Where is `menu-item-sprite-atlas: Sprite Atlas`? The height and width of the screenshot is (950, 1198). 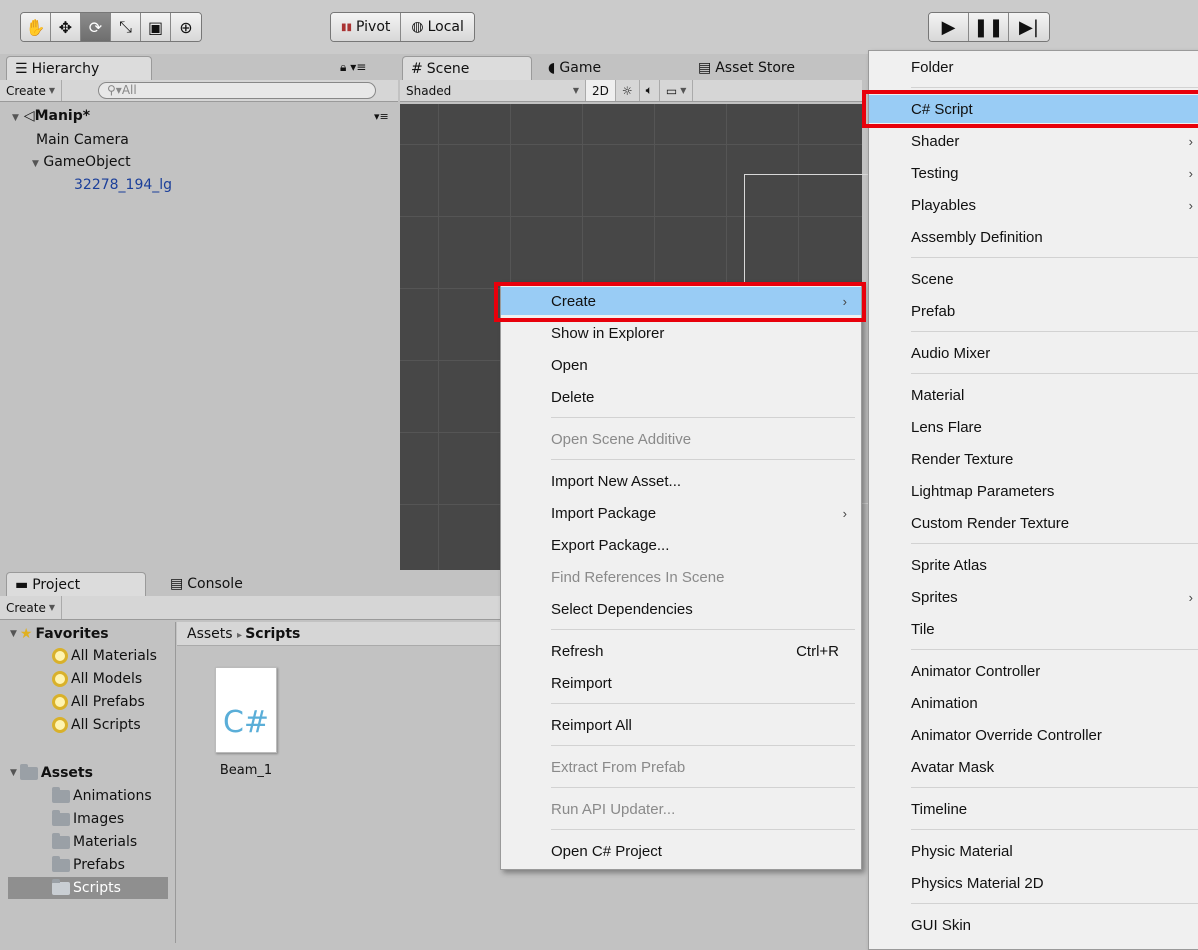 menu-item-sprite-atlas: Sprite Atlas is located at coordinates (1033, 565).